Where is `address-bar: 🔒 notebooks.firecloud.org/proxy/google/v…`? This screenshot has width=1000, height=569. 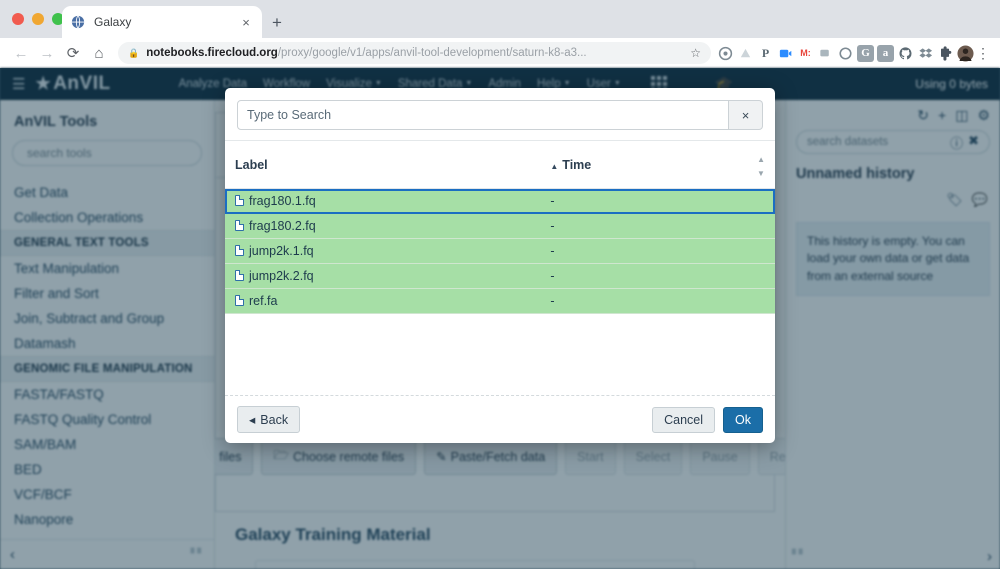
address-bar: 🔒 notebooks.firecloud.org/proxy/google/v… is located at coordinates (414, 53).